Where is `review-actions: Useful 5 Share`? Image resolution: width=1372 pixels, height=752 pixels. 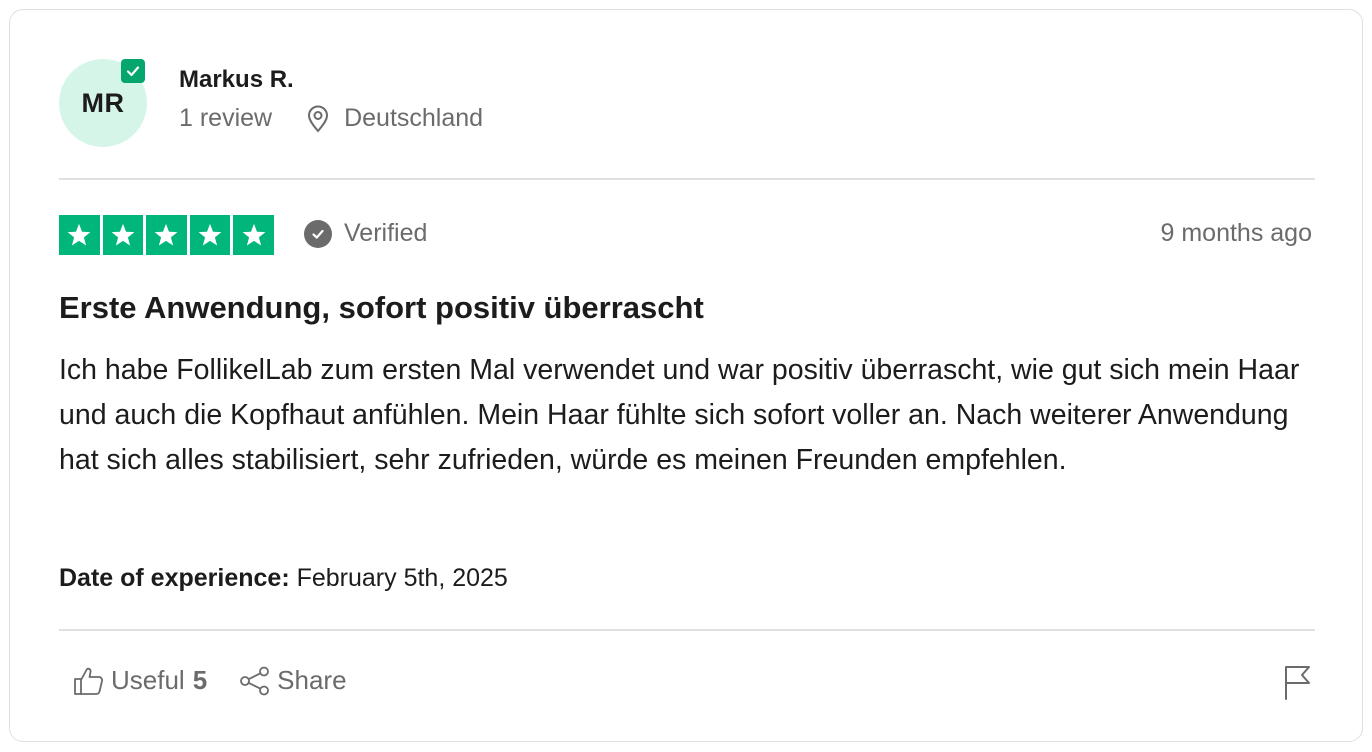
review-actions: Useful 5 Share is located at coordinates (210, 680).